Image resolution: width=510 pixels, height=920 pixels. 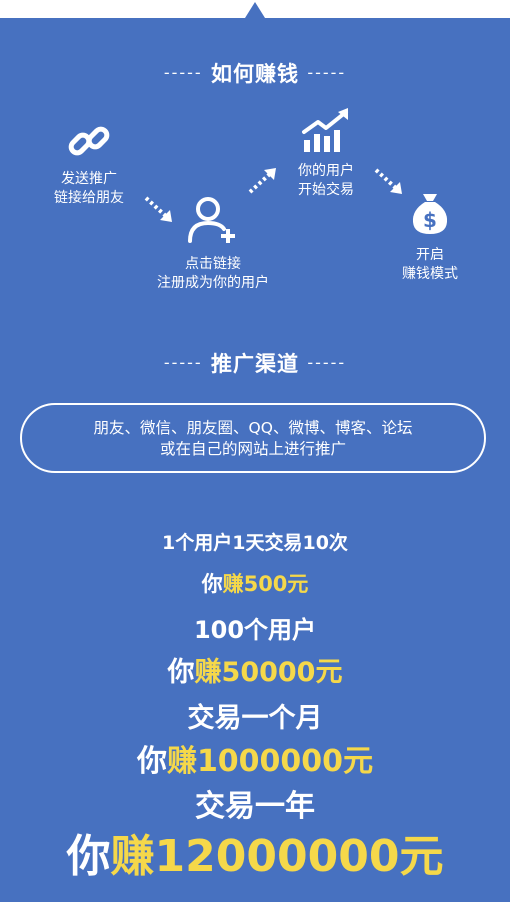 I want to click on channels-line-2: 或在自己的网站上进行推广, so click(x=252, y=449).